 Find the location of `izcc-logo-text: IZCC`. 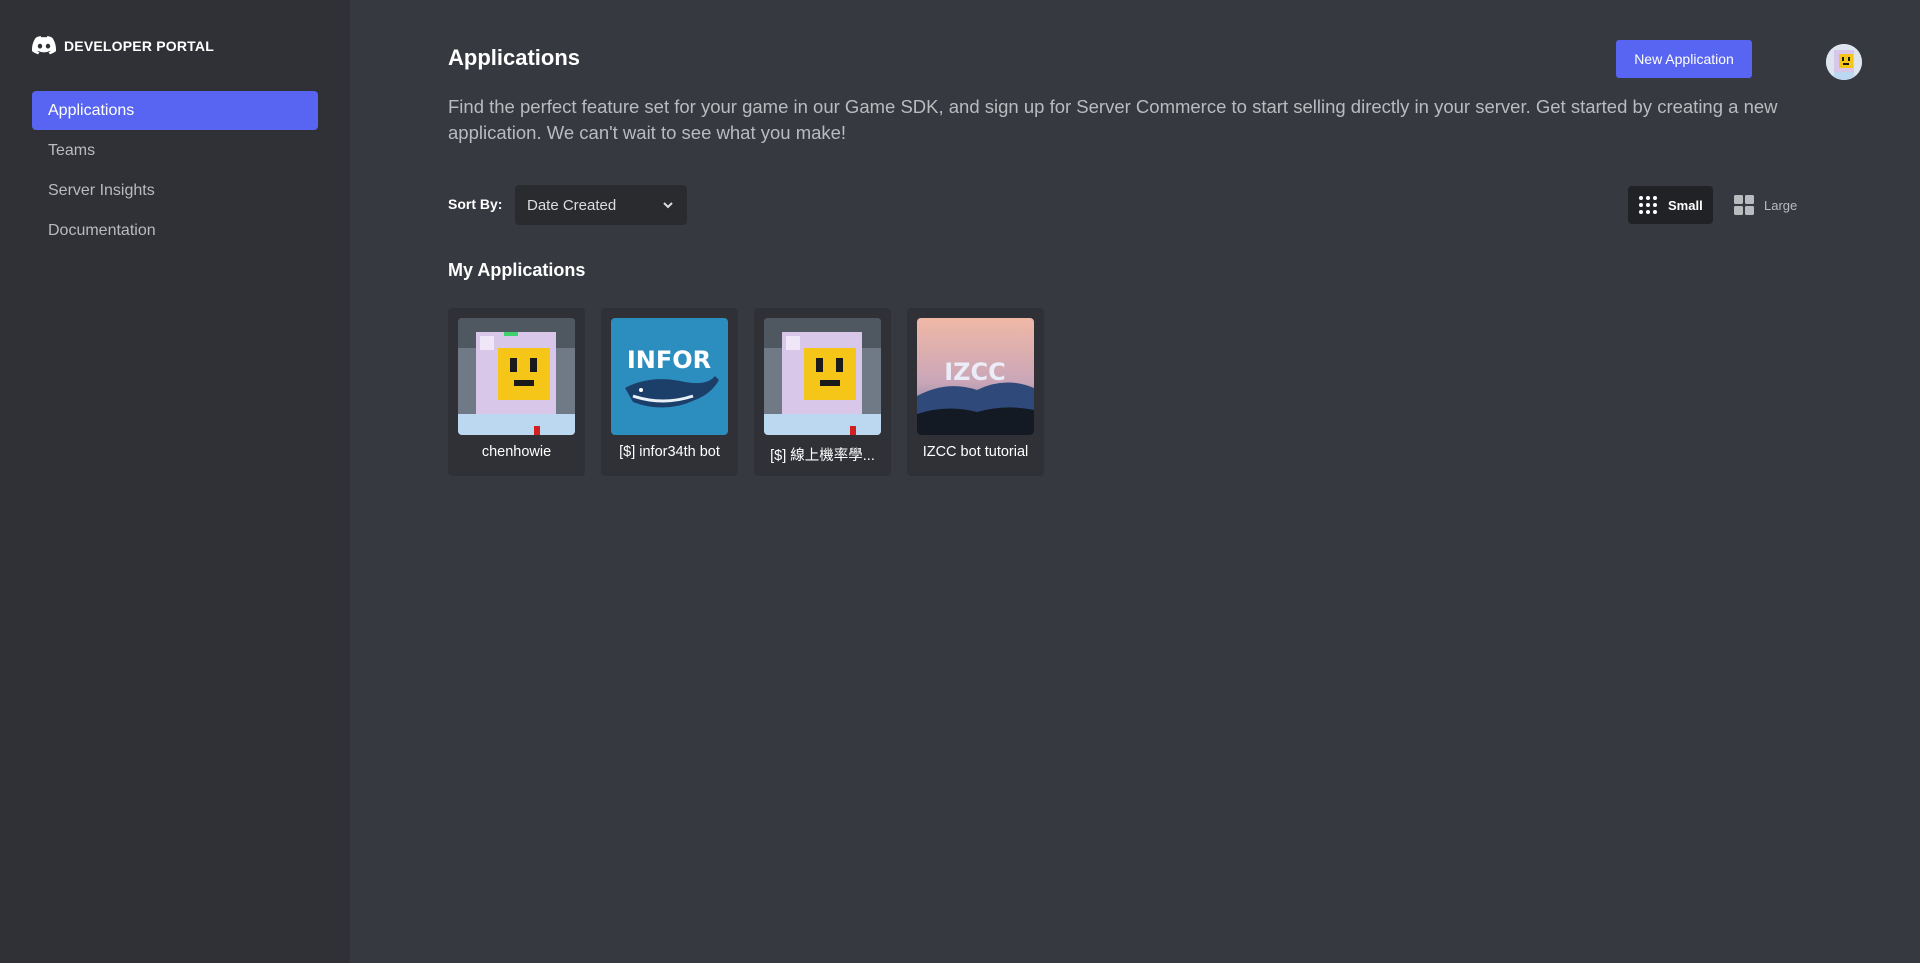

izcc-logo-text: IZCC is located at coordinates (975, 372).